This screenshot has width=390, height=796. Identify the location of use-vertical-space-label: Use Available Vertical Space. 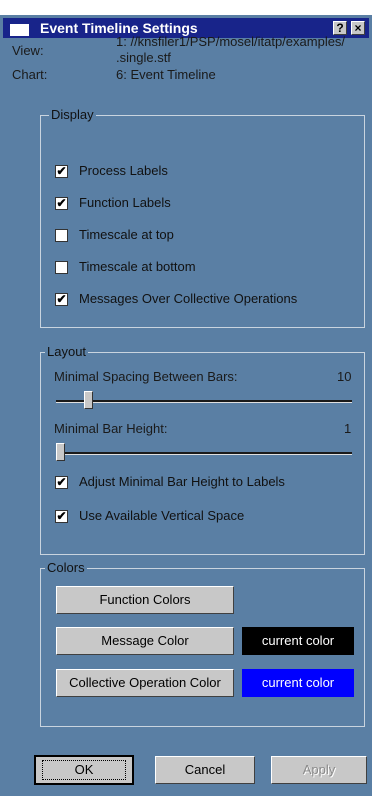
(162, 515).